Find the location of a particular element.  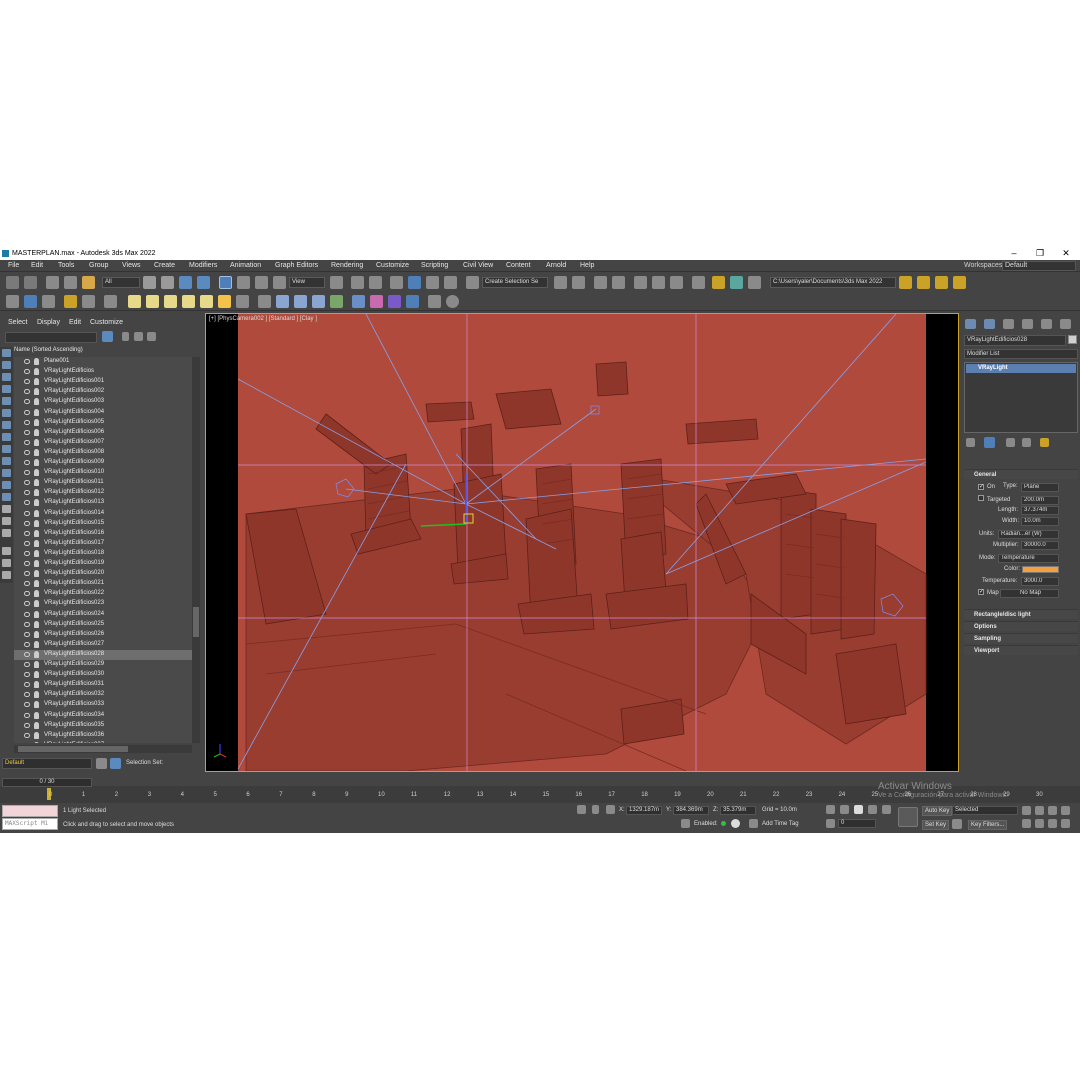

light-lister-icon is located at coordinates (70, 301).